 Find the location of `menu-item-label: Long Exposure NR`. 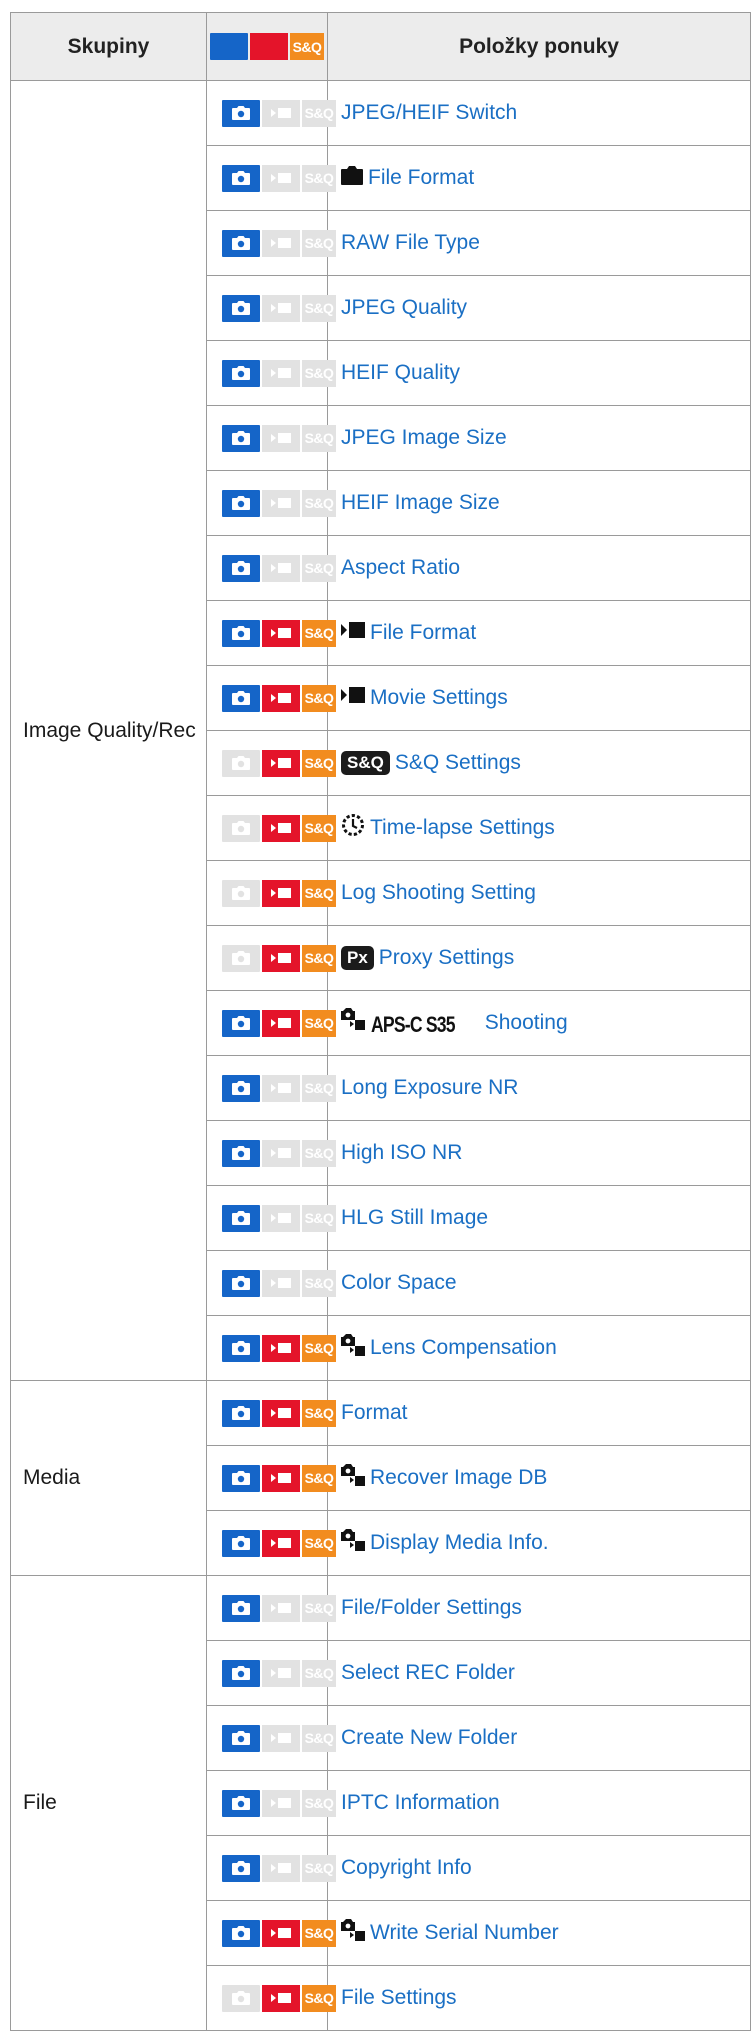

menu-item-label: Long Exposure NR is located at coordinates (430, 1087).